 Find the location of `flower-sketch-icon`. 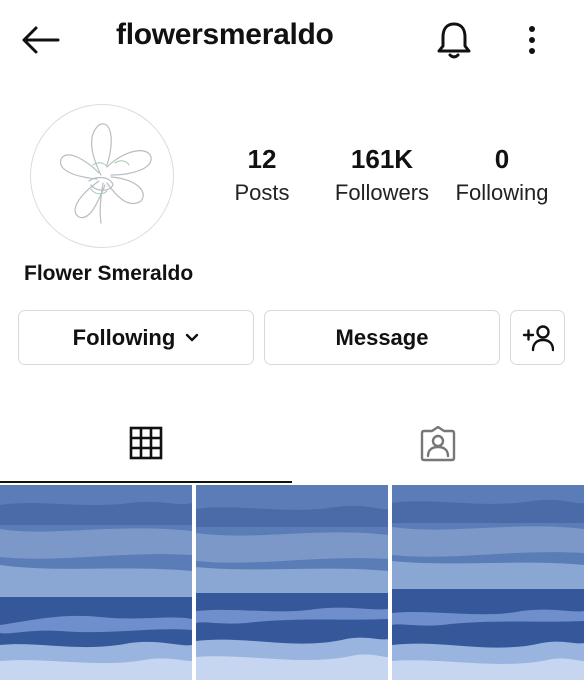

flower-sketch-icon is located at coordinates (105, 173).